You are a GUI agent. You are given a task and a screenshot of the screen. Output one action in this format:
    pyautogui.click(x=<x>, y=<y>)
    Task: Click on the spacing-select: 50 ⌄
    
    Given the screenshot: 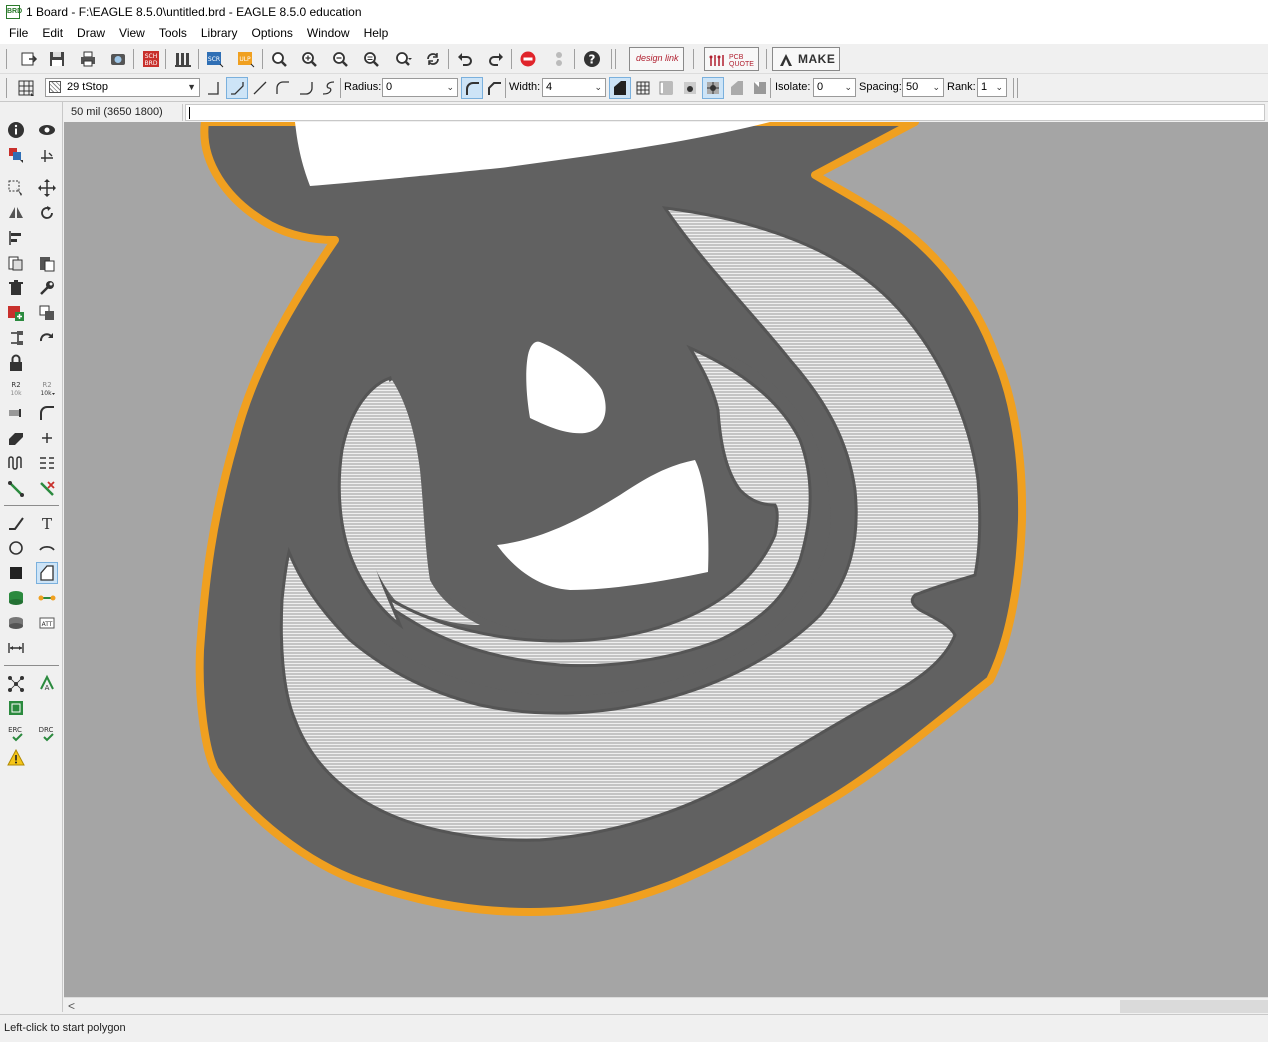 What is the action you would take?
    pyautogui.click(x=923, y=87)
    